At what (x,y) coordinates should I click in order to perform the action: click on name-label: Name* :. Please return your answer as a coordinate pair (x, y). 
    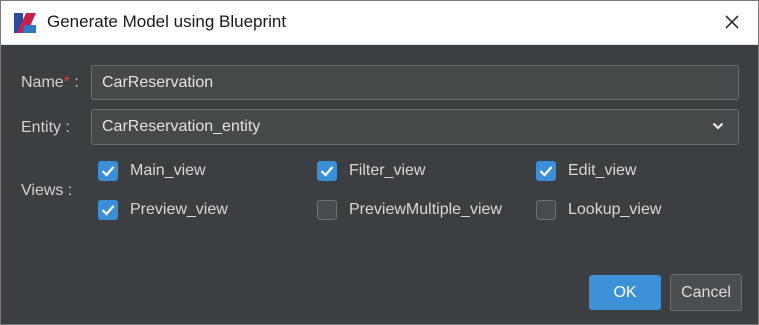
    Looking at the image, I should click on (50, 83).